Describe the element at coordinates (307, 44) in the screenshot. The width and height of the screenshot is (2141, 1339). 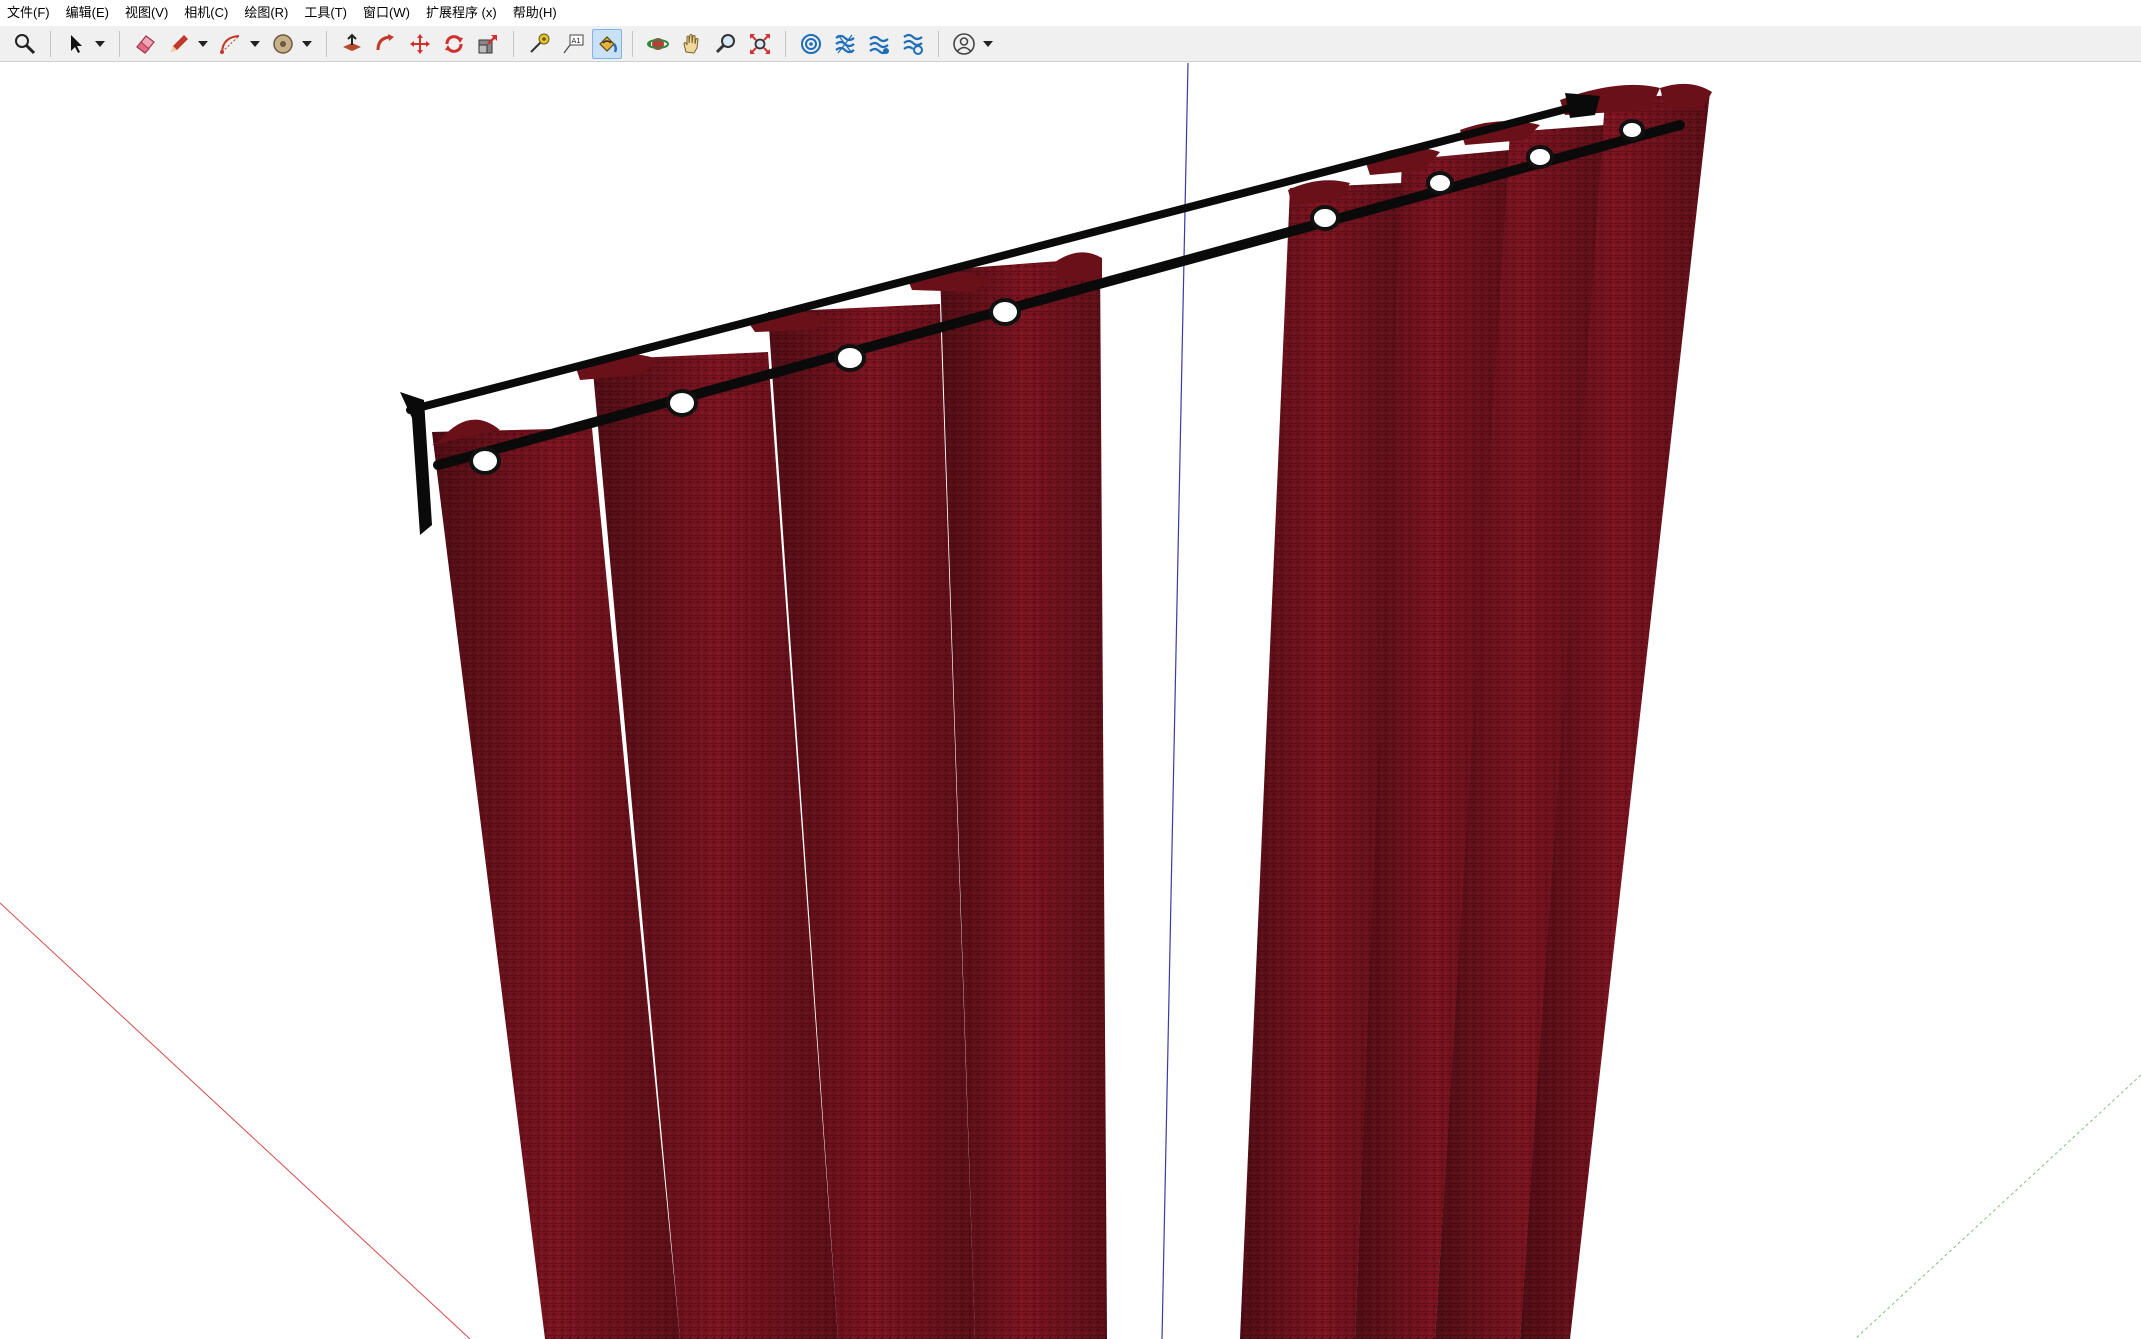
I see `shape-dropdown-arrow-icon` at that location.